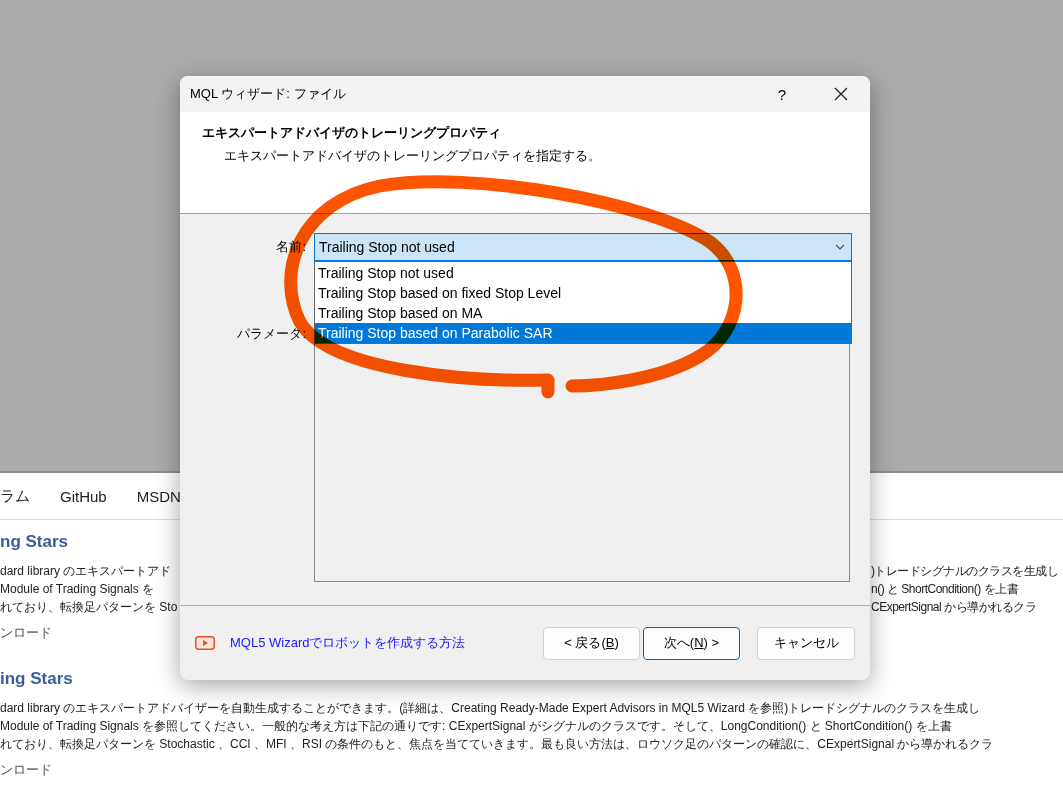  Describe the element at coordinates (583, 333) in the screenshot. I see `dropdown-option: Trailing Stop based on Parabolic SAR` at that location.